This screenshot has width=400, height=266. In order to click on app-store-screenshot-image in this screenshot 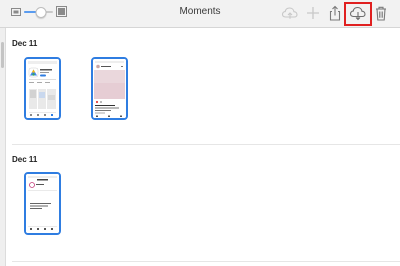, I will do `click(42, 88)`.